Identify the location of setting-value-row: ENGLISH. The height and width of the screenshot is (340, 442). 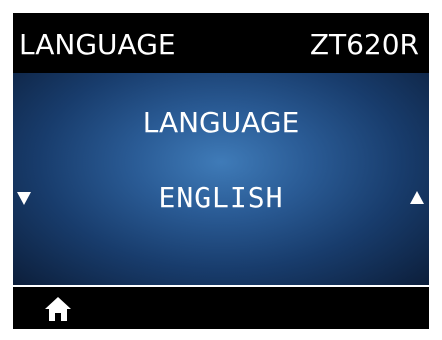
(221, 198).